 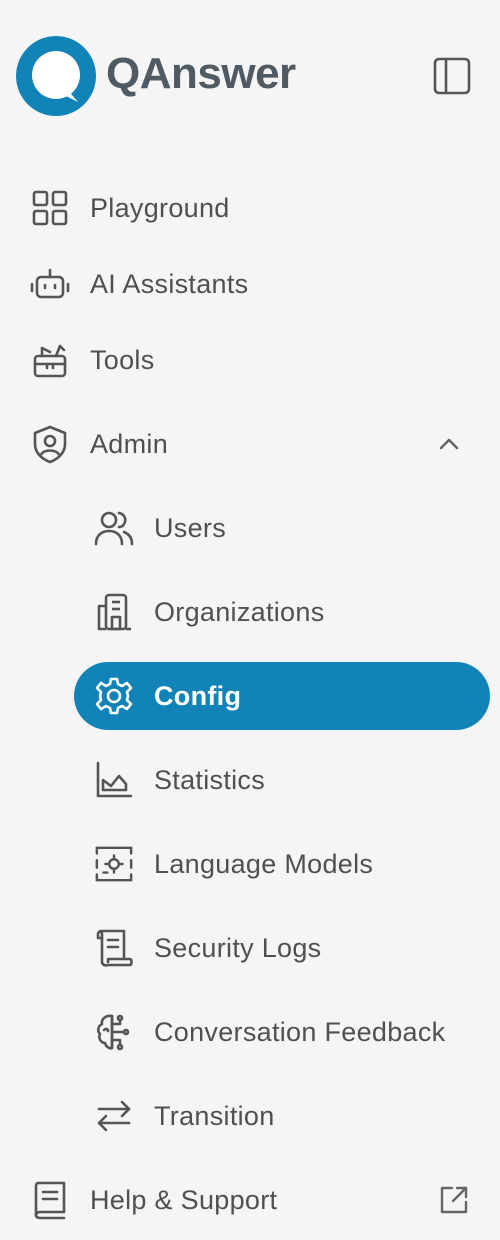 I want to click on nav-label-config: Config, so click(x=198, y=695).